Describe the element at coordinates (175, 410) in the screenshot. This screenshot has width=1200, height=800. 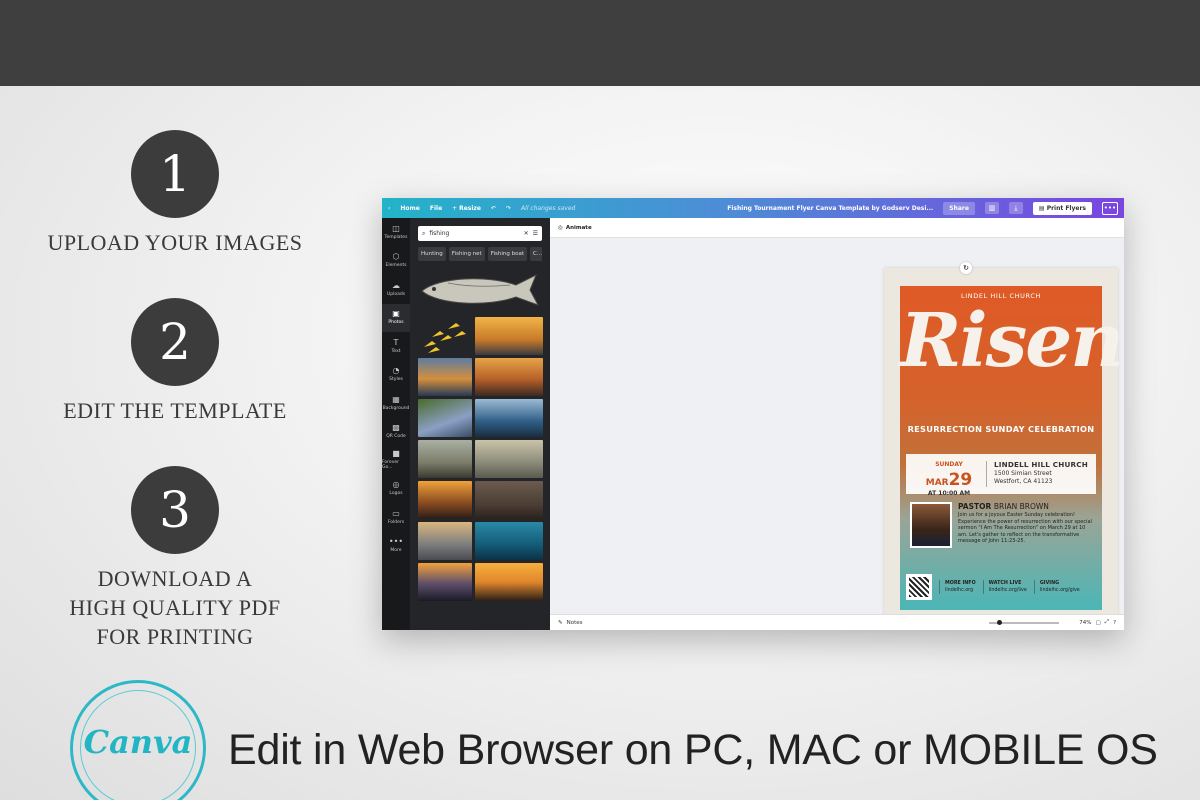
I see `step-2-label: EDIT THE TEMPLATE` at that location.